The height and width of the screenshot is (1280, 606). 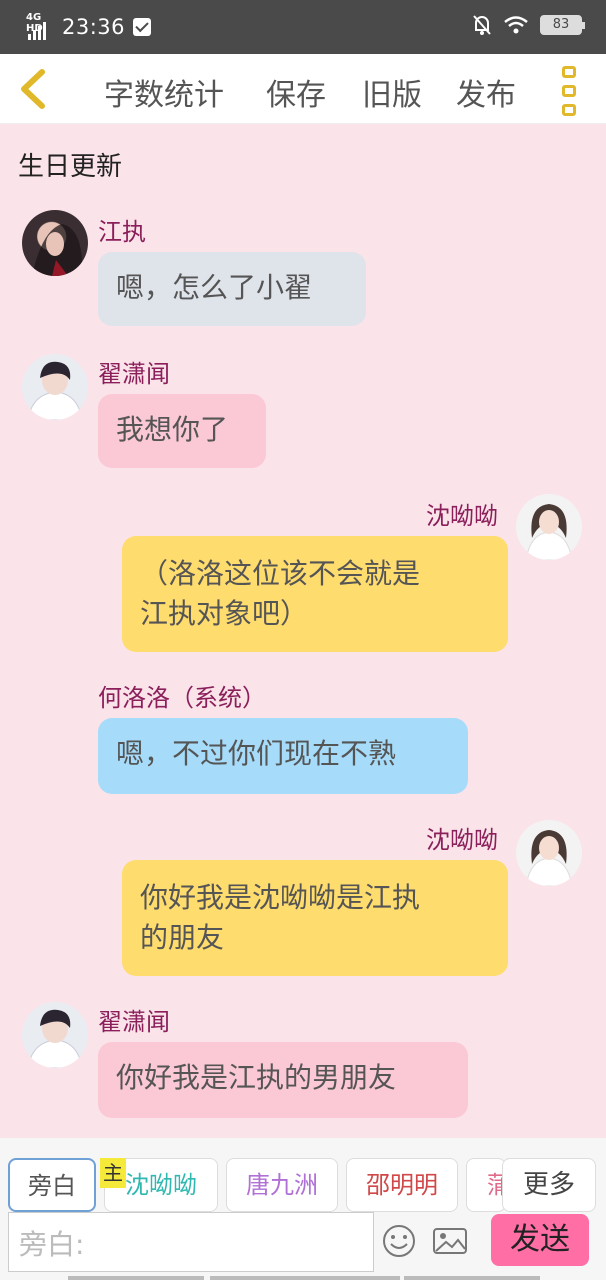 I want to click on composer-bar: 旁白 沈呦呦 主 唐九洲 邵明明 蒲 更多 旁白: 发送, so click(x=303, y=1209).